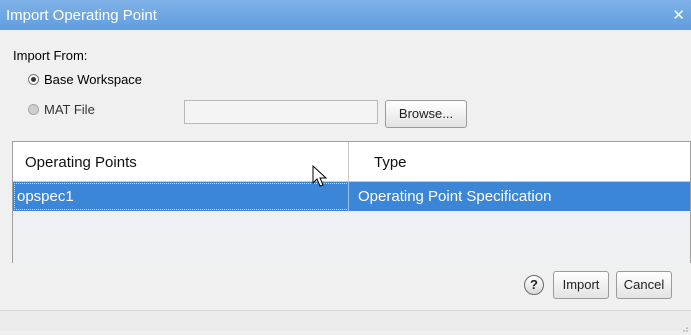  What do you see at coordinates (348, 196) in the screenshot?
I see `row-divider` at bounding box center [348, 196].